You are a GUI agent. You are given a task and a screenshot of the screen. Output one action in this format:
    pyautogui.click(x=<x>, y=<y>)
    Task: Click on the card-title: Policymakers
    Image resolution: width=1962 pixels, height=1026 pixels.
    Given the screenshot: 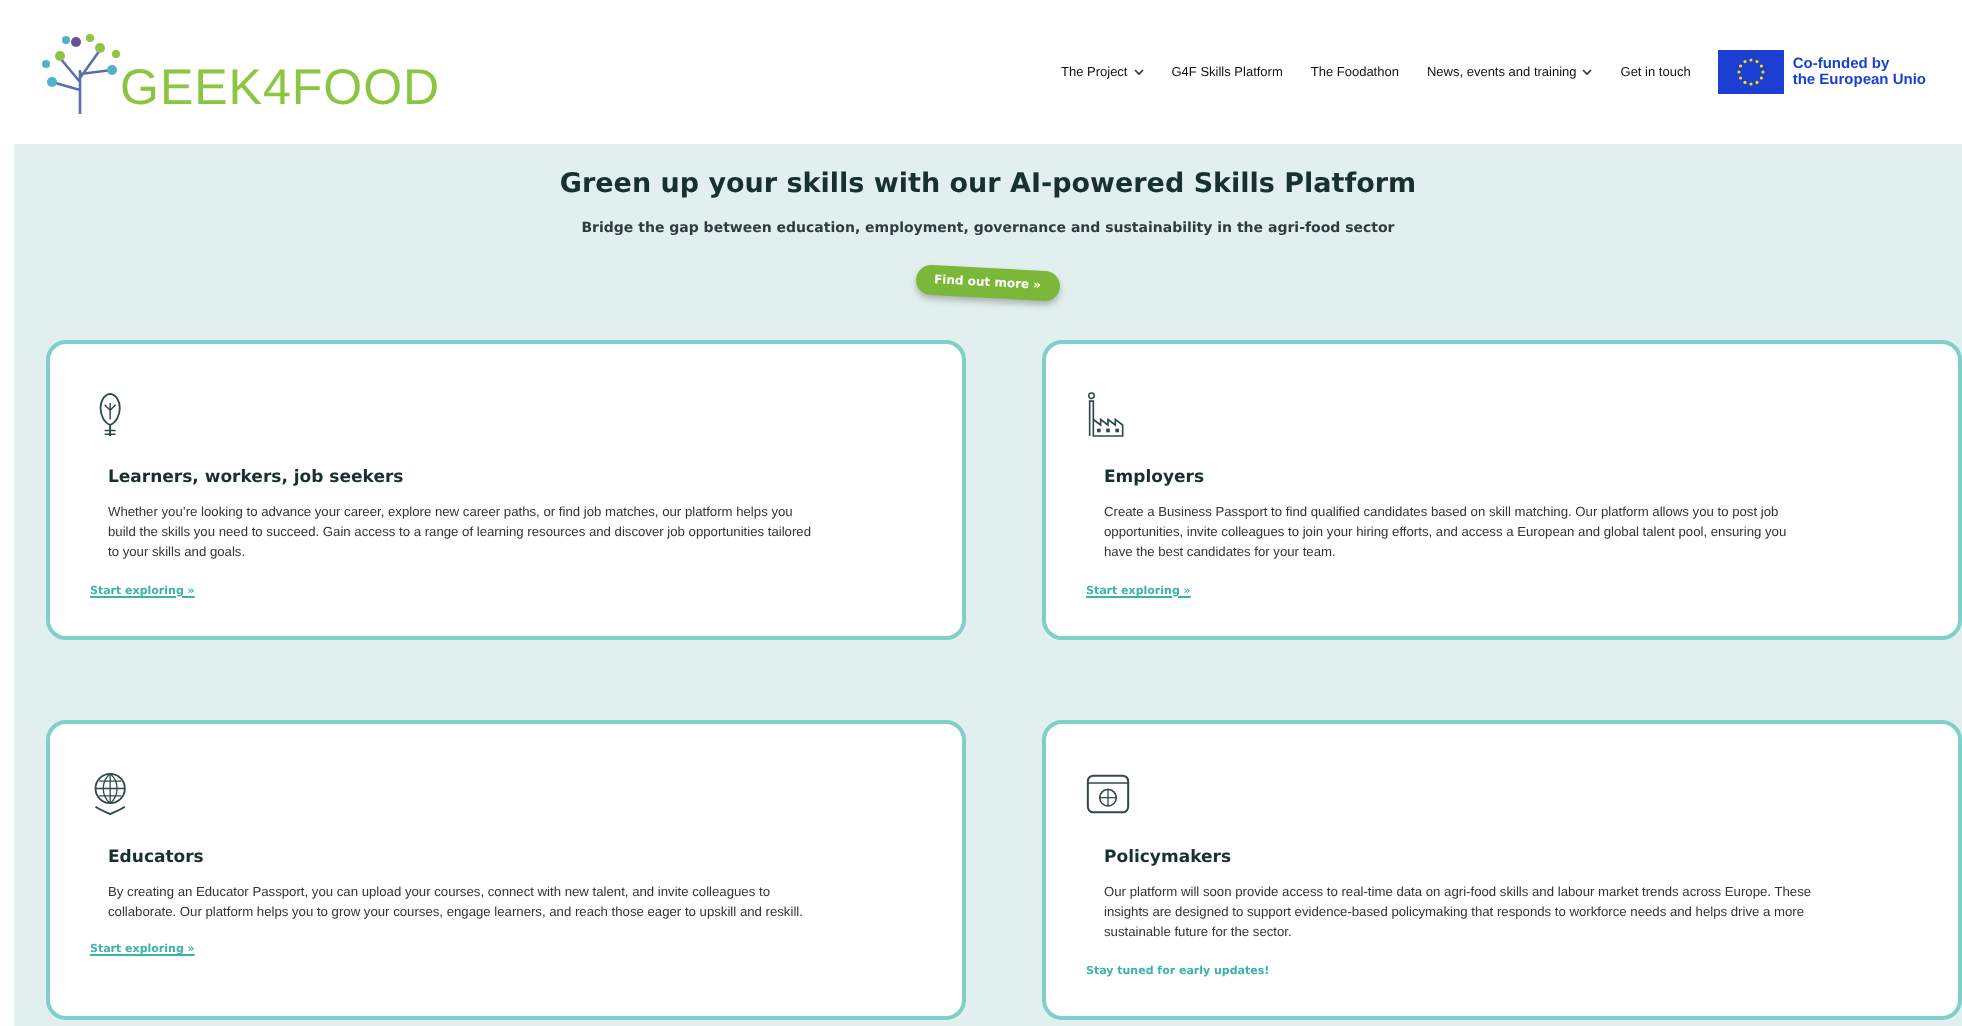 What is the action you would take?
    pyautogui.click(x=1169, y=858)
    